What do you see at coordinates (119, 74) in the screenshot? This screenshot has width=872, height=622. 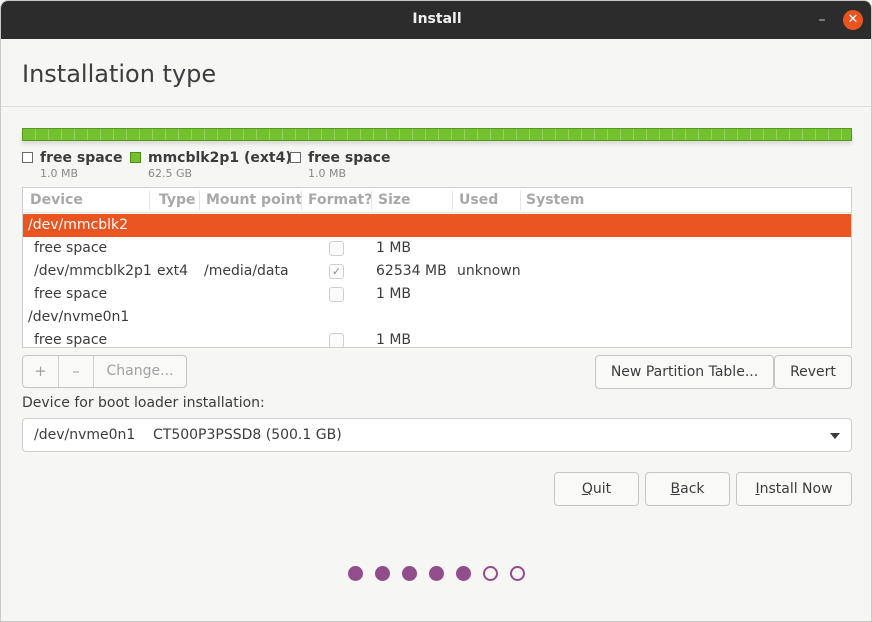 I see `page-title: Installation type` at bounding box center [119, 74].